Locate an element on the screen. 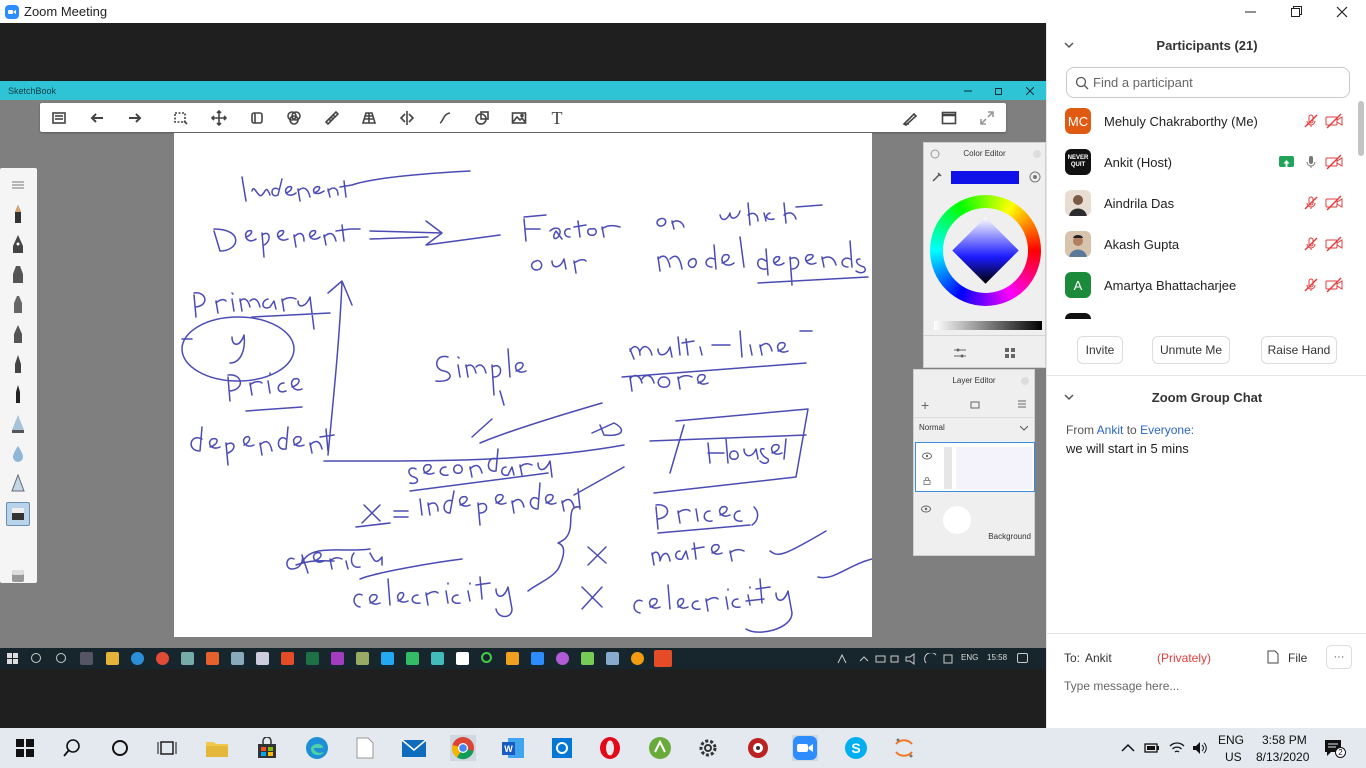  close-button is located at coordinates (1342, 11).